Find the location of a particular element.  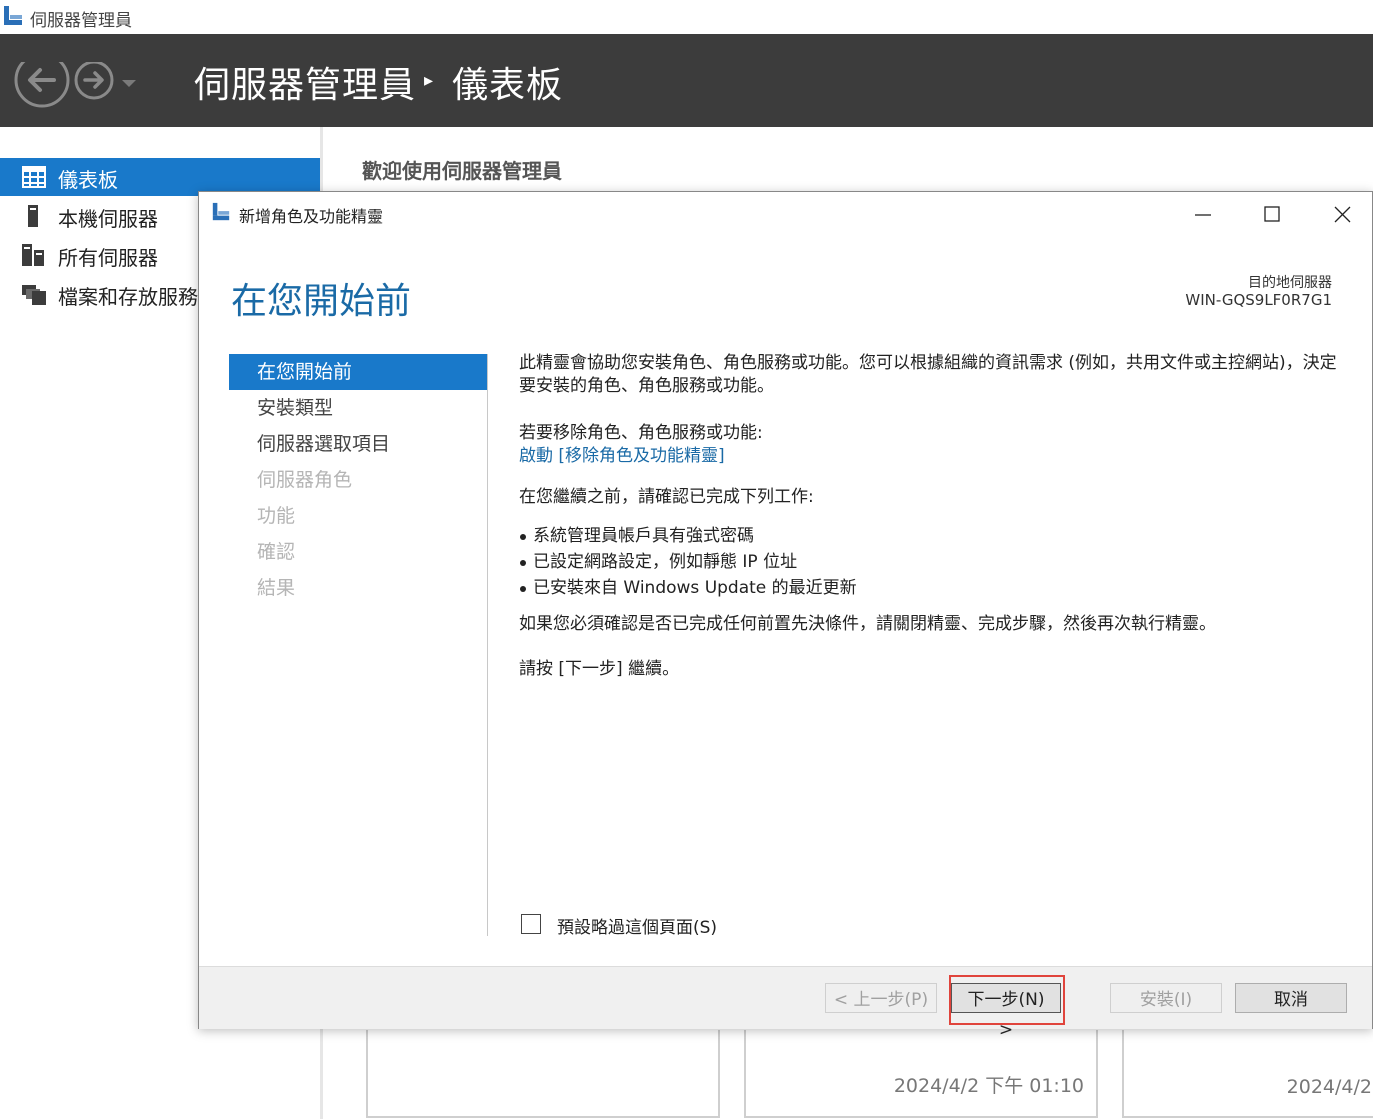

wizard-steps: 在您開始前 安裝類型 伺服器選取項目 伺服器角色 功能 確認 結果 is located at coordinates (358, 480).